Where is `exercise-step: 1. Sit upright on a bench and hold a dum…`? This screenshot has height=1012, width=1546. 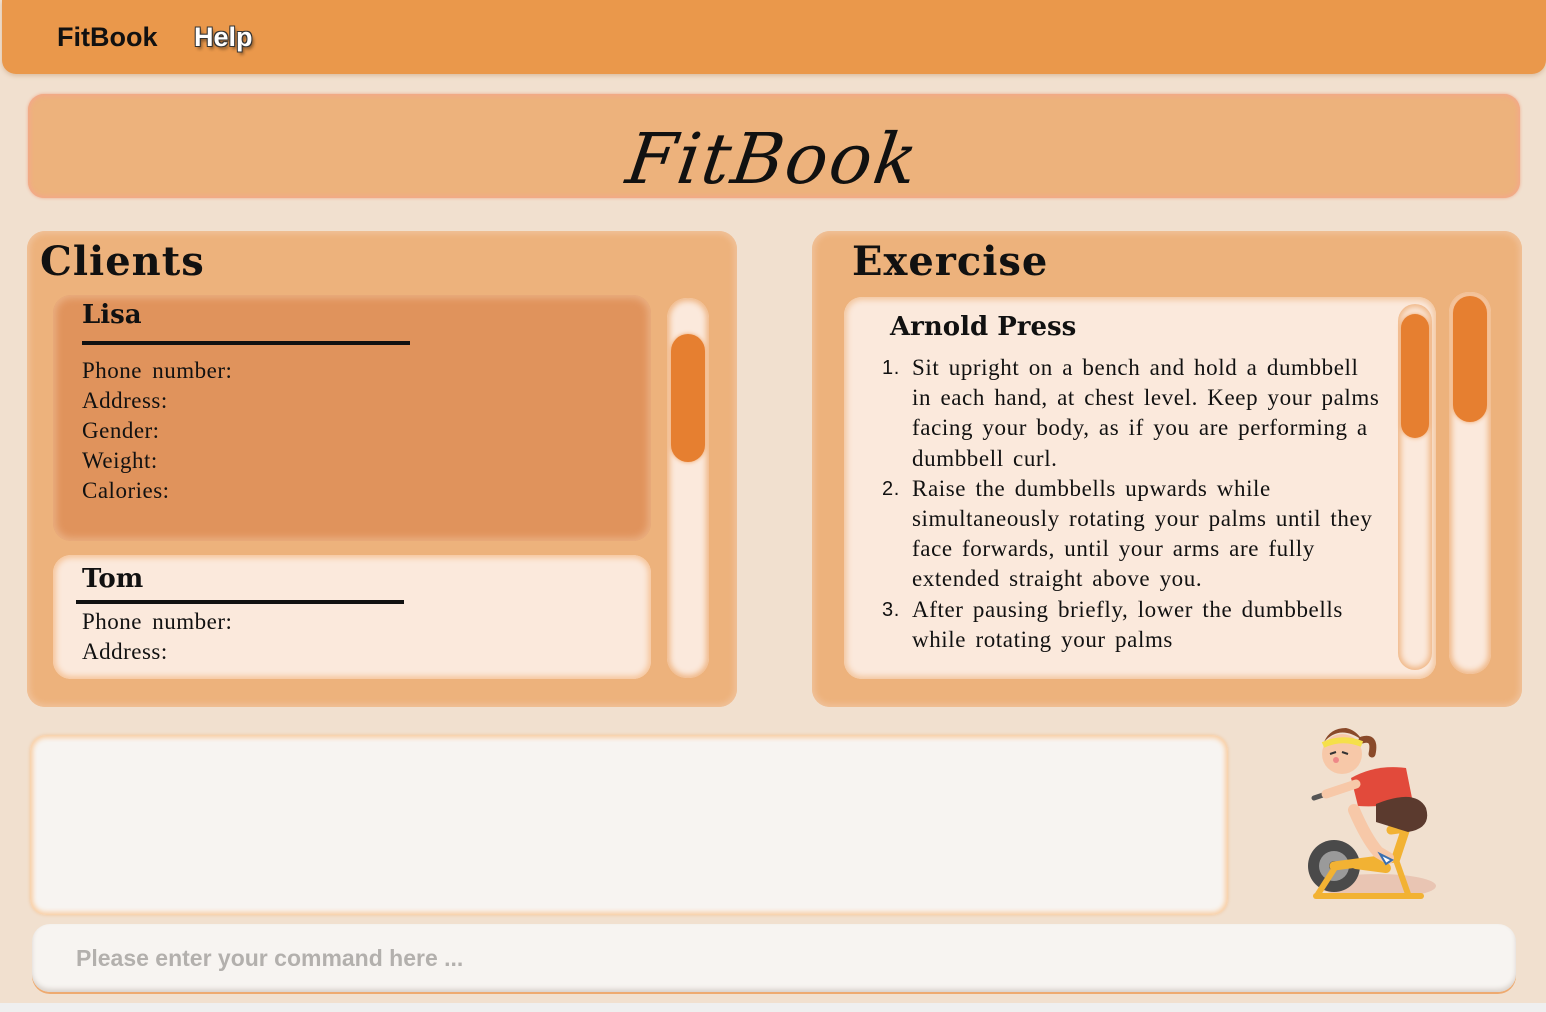
exercise-step: 1. Sit upright on a bench and hold a dum… is located at coordinates (1130, 413).